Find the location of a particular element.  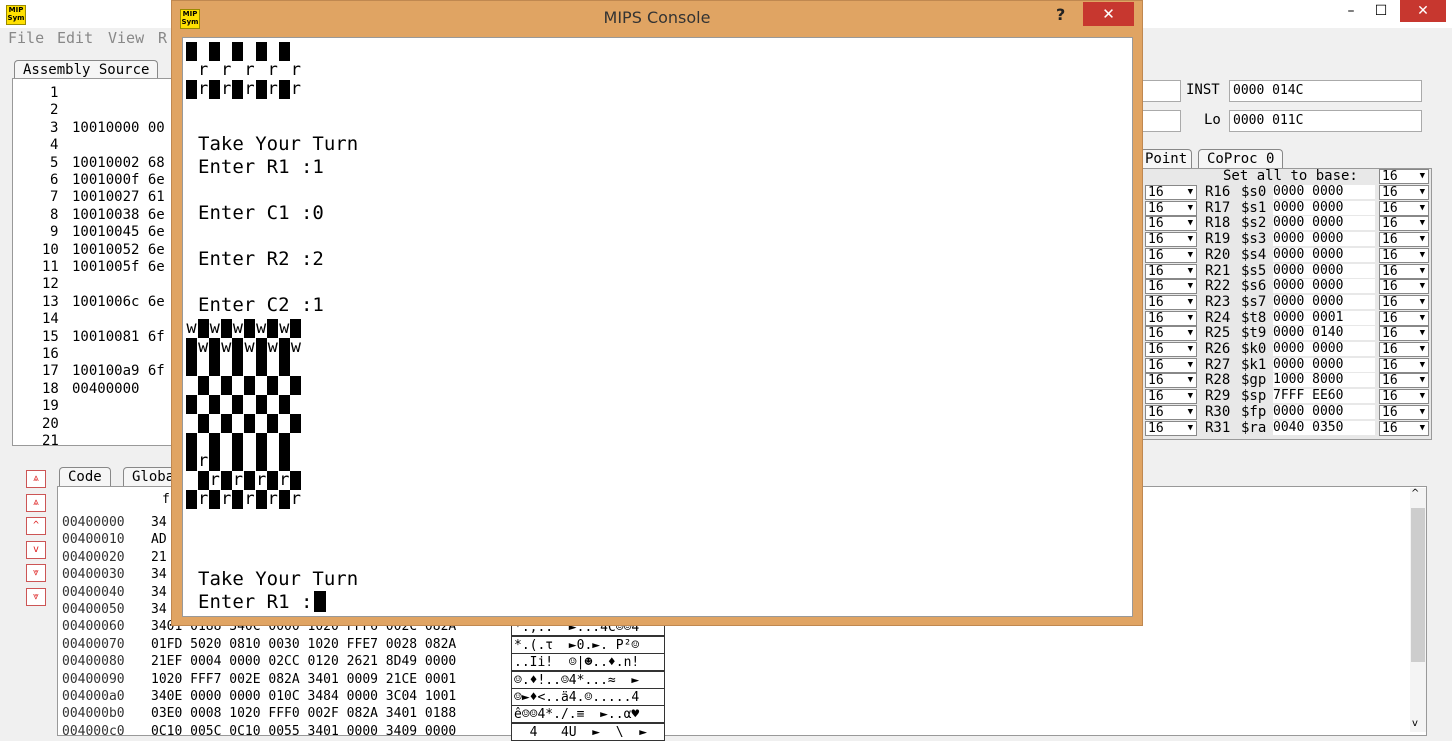

memory-words: 340E 0000 0000 010C 3484 0000 3C04 1001 is located at coordinates (357, 696).